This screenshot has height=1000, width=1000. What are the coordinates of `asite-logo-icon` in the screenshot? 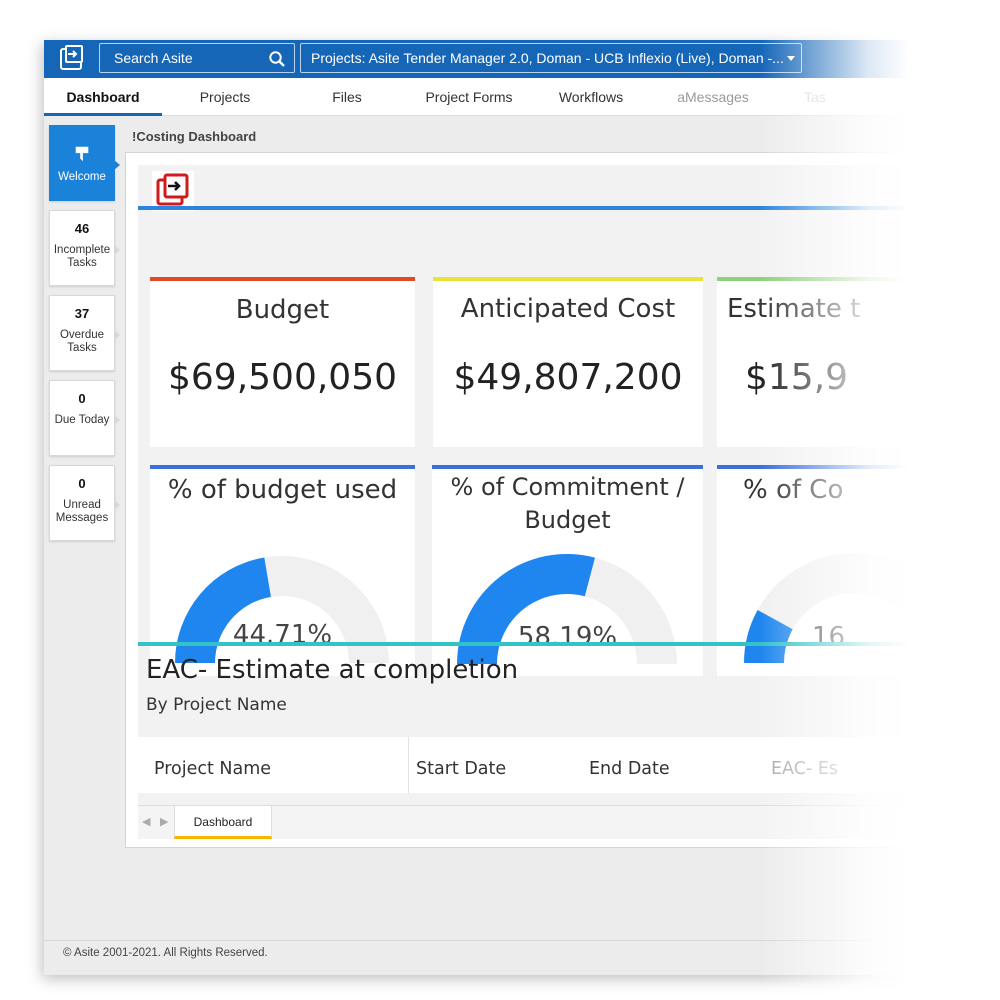 It's located at (72, 59).